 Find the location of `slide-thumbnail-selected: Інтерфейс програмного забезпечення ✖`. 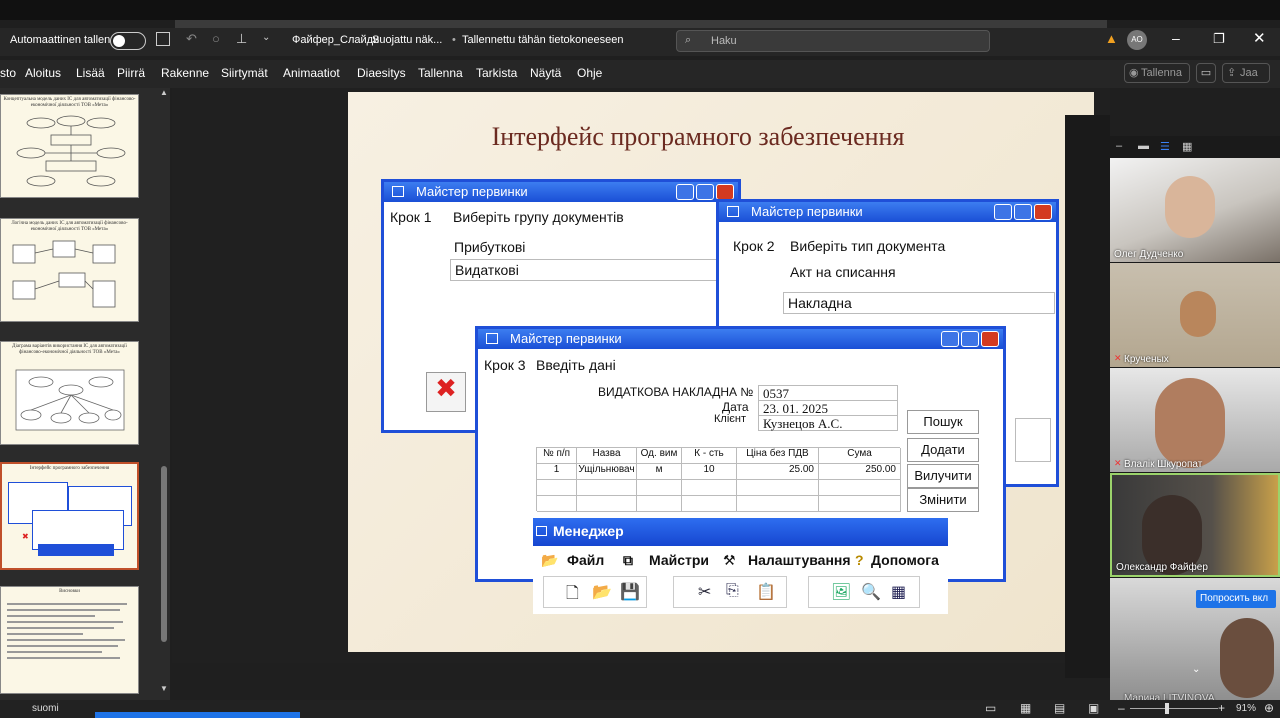

slide-thumbnail-selected: Інтерфейс програмного забезпечення ✖ is located at coordinates (69, 516).